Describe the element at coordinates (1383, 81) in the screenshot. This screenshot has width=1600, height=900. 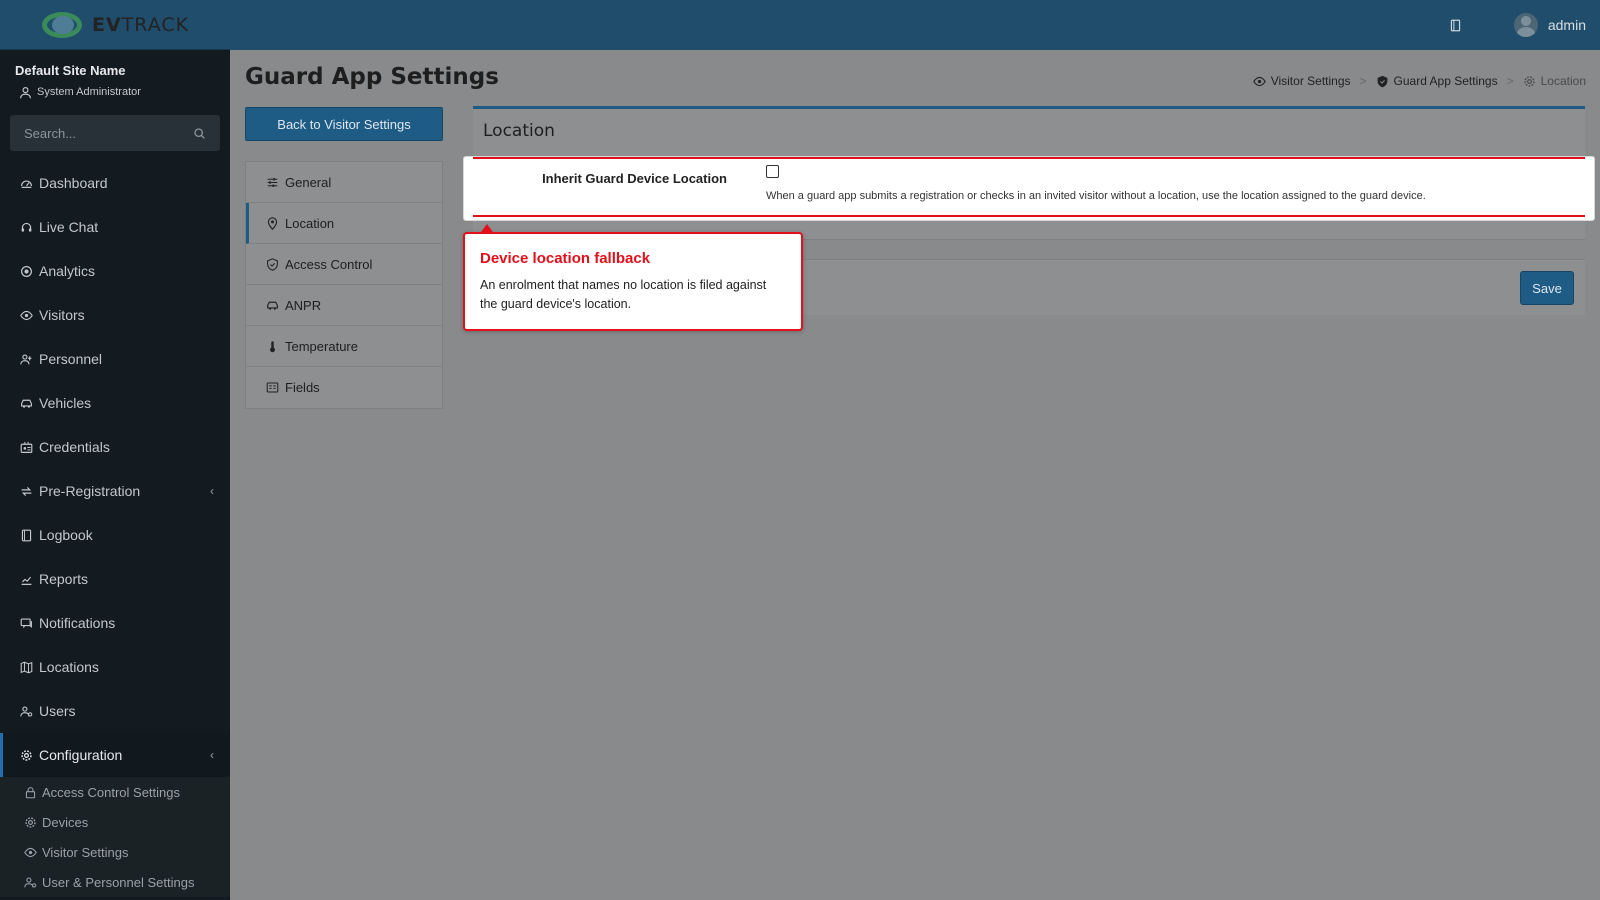
I see `shield-icon` at that location.